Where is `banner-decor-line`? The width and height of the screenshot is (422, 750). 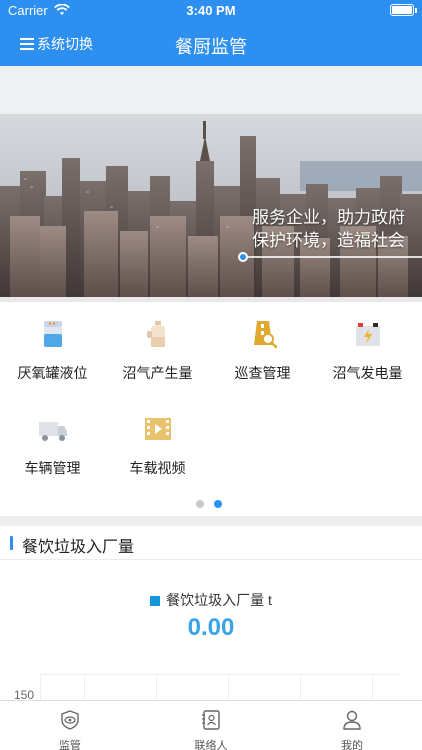 banner-decor-line is located at coordinates (332, 257).